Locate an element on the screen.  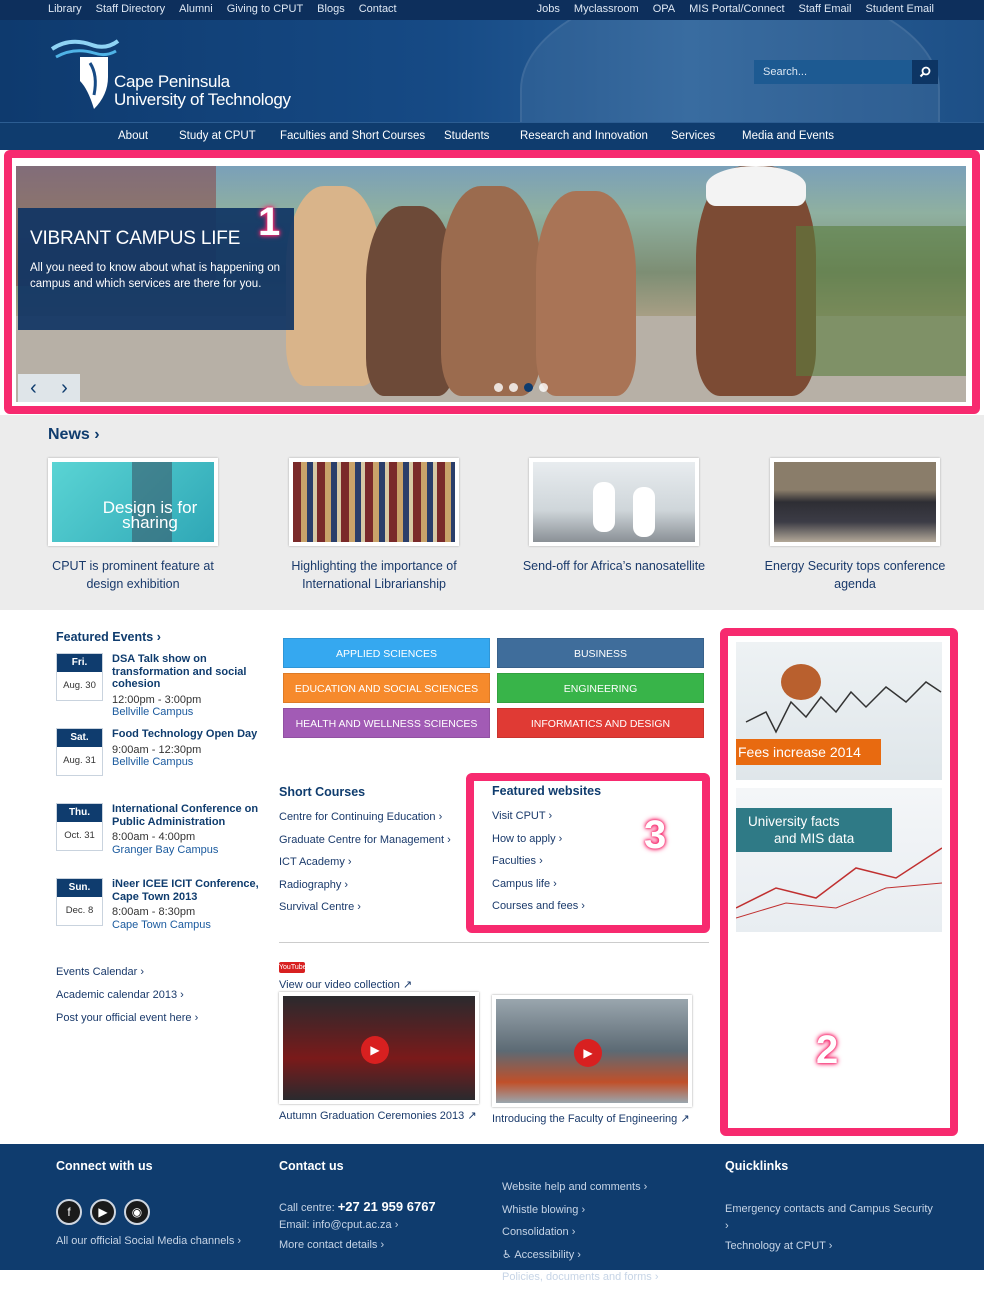
call-centre-number: +27 21 959 6767 is located at coordinates (387, 1206).